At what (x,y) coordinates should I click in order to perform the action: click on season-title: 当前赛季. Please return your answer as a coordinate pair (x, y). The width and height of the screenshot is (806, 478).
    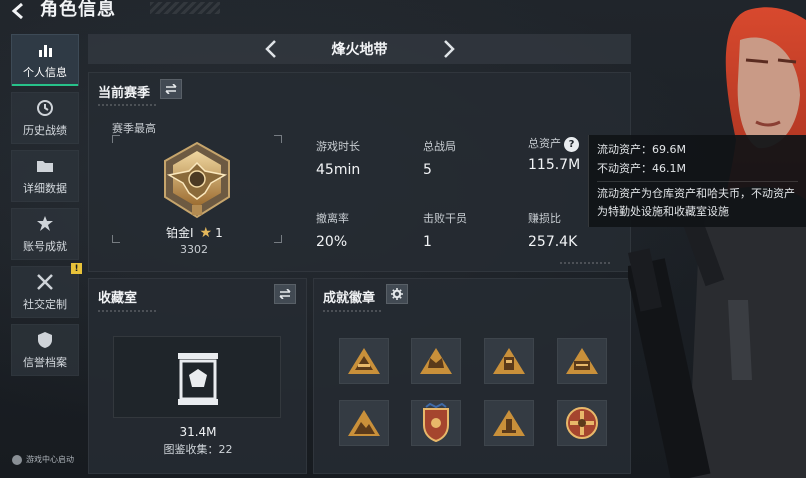
    Looking at the image, I should click on (124, 93).